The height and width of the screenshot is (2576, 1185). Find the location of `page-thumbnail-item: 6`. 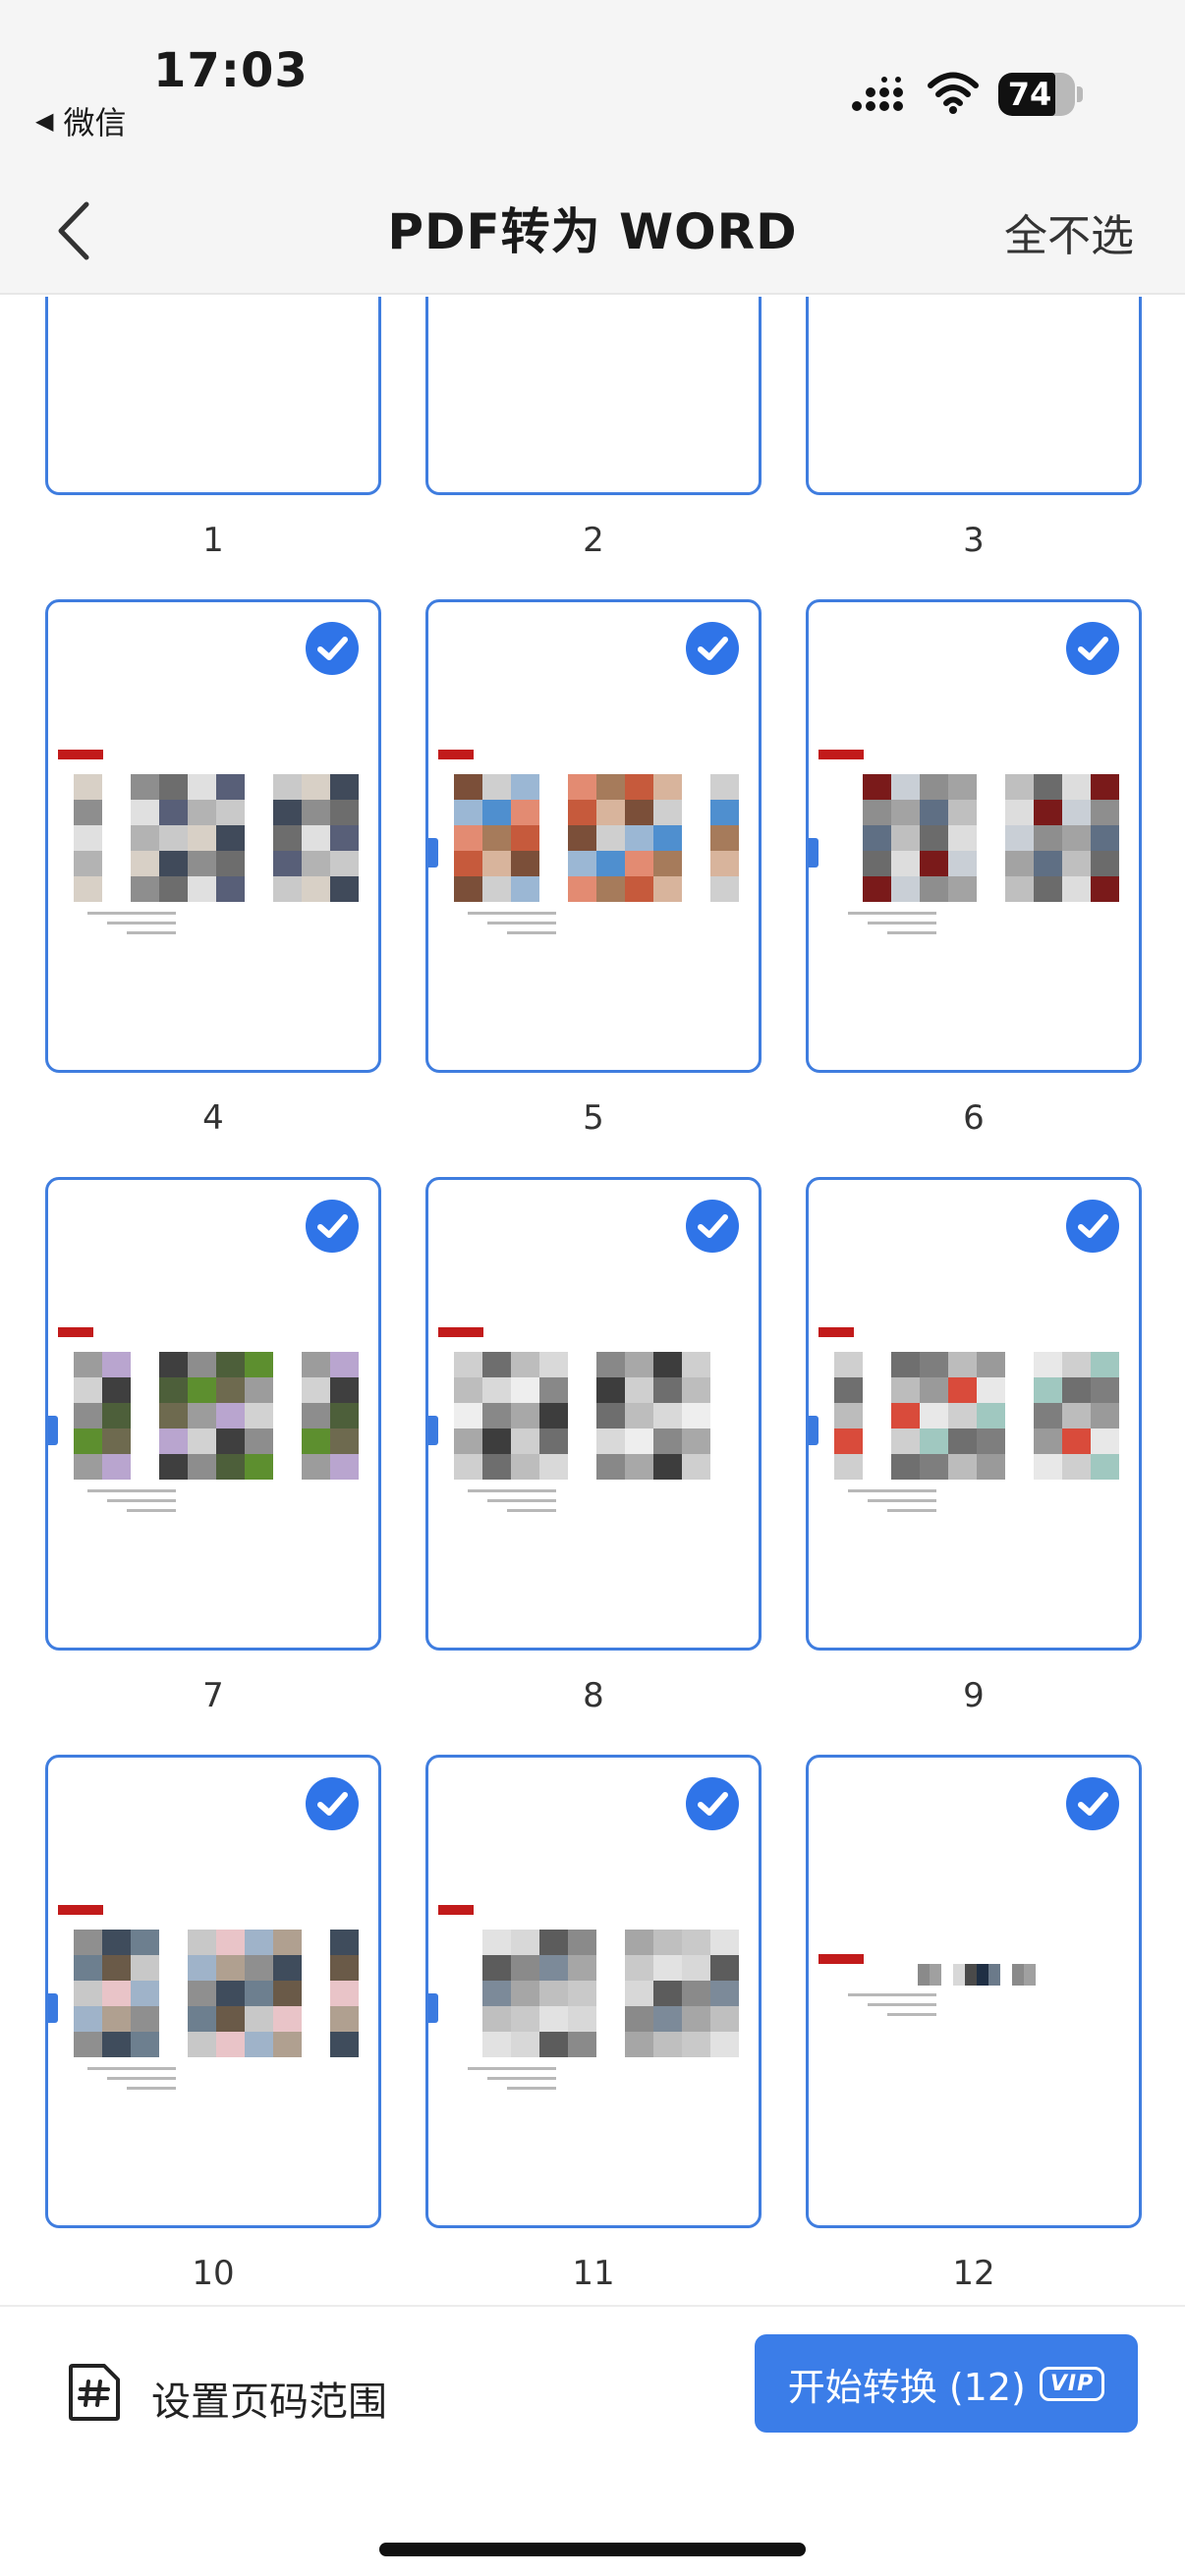

page-thumbnail-item: 6 is located at coordinates (974, 868).